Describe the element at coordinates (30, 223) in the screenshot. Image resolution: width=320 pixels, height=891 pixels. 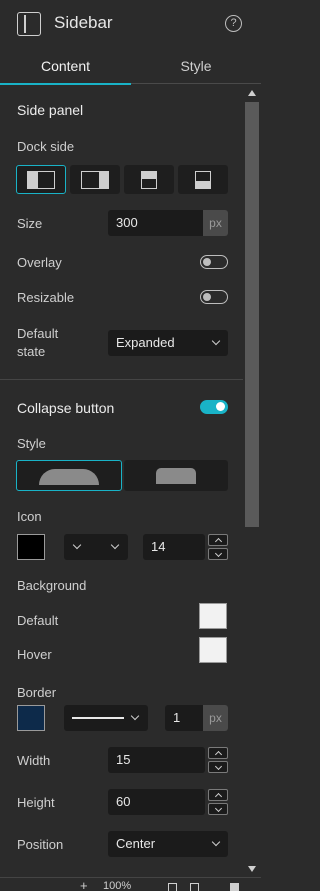
I see `size-label: Size` at that location.